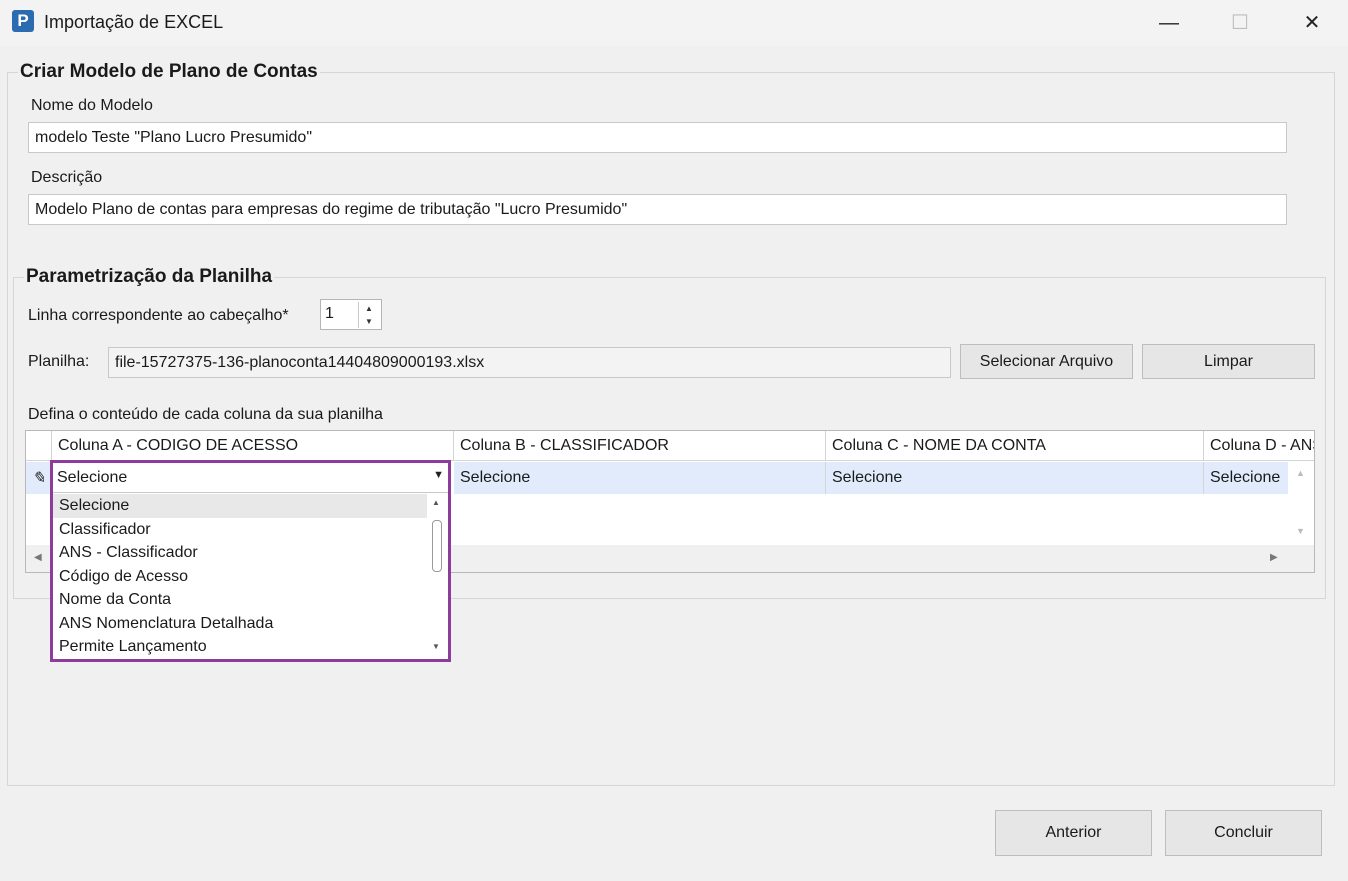  Describe the element at coordinates (657, 137) in the screenshot. I see `model-name-input: modelo Teste "Plano Lucro Presumido"` at that location.